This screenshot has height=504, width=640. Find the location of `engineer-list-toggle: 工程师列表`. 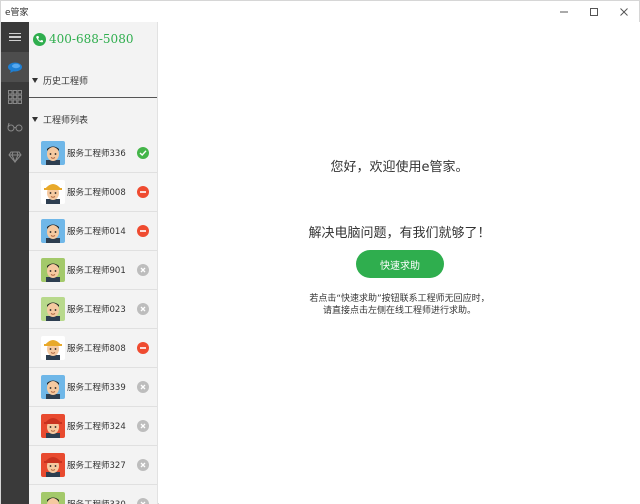

engineer-list-toggle: 工程师列表 is located at coordinates (93, 119).